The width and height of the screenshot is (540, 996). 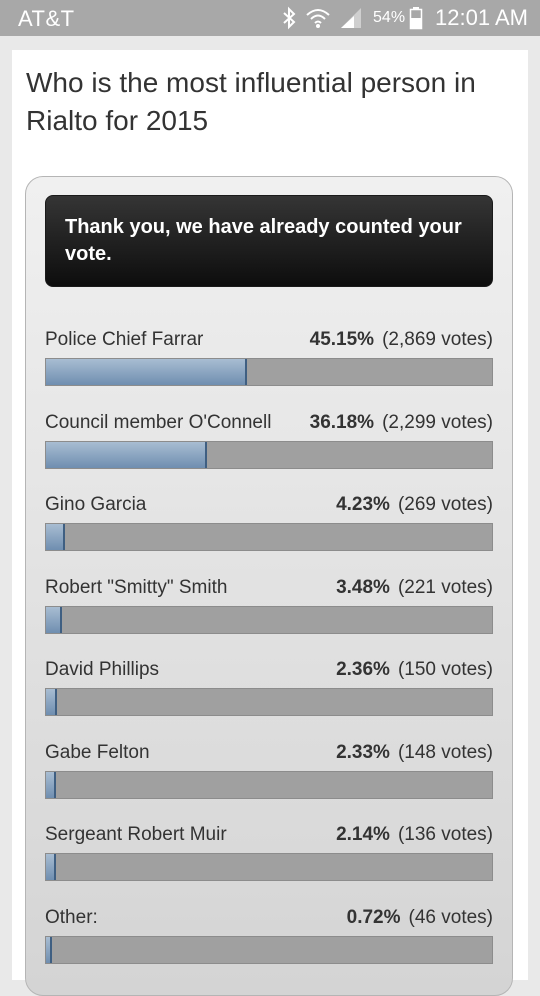 What do you see at coordinates (373, 917) in the screenshot?
I see `option-percent: 0.72%` at bounding box center [373, 917].